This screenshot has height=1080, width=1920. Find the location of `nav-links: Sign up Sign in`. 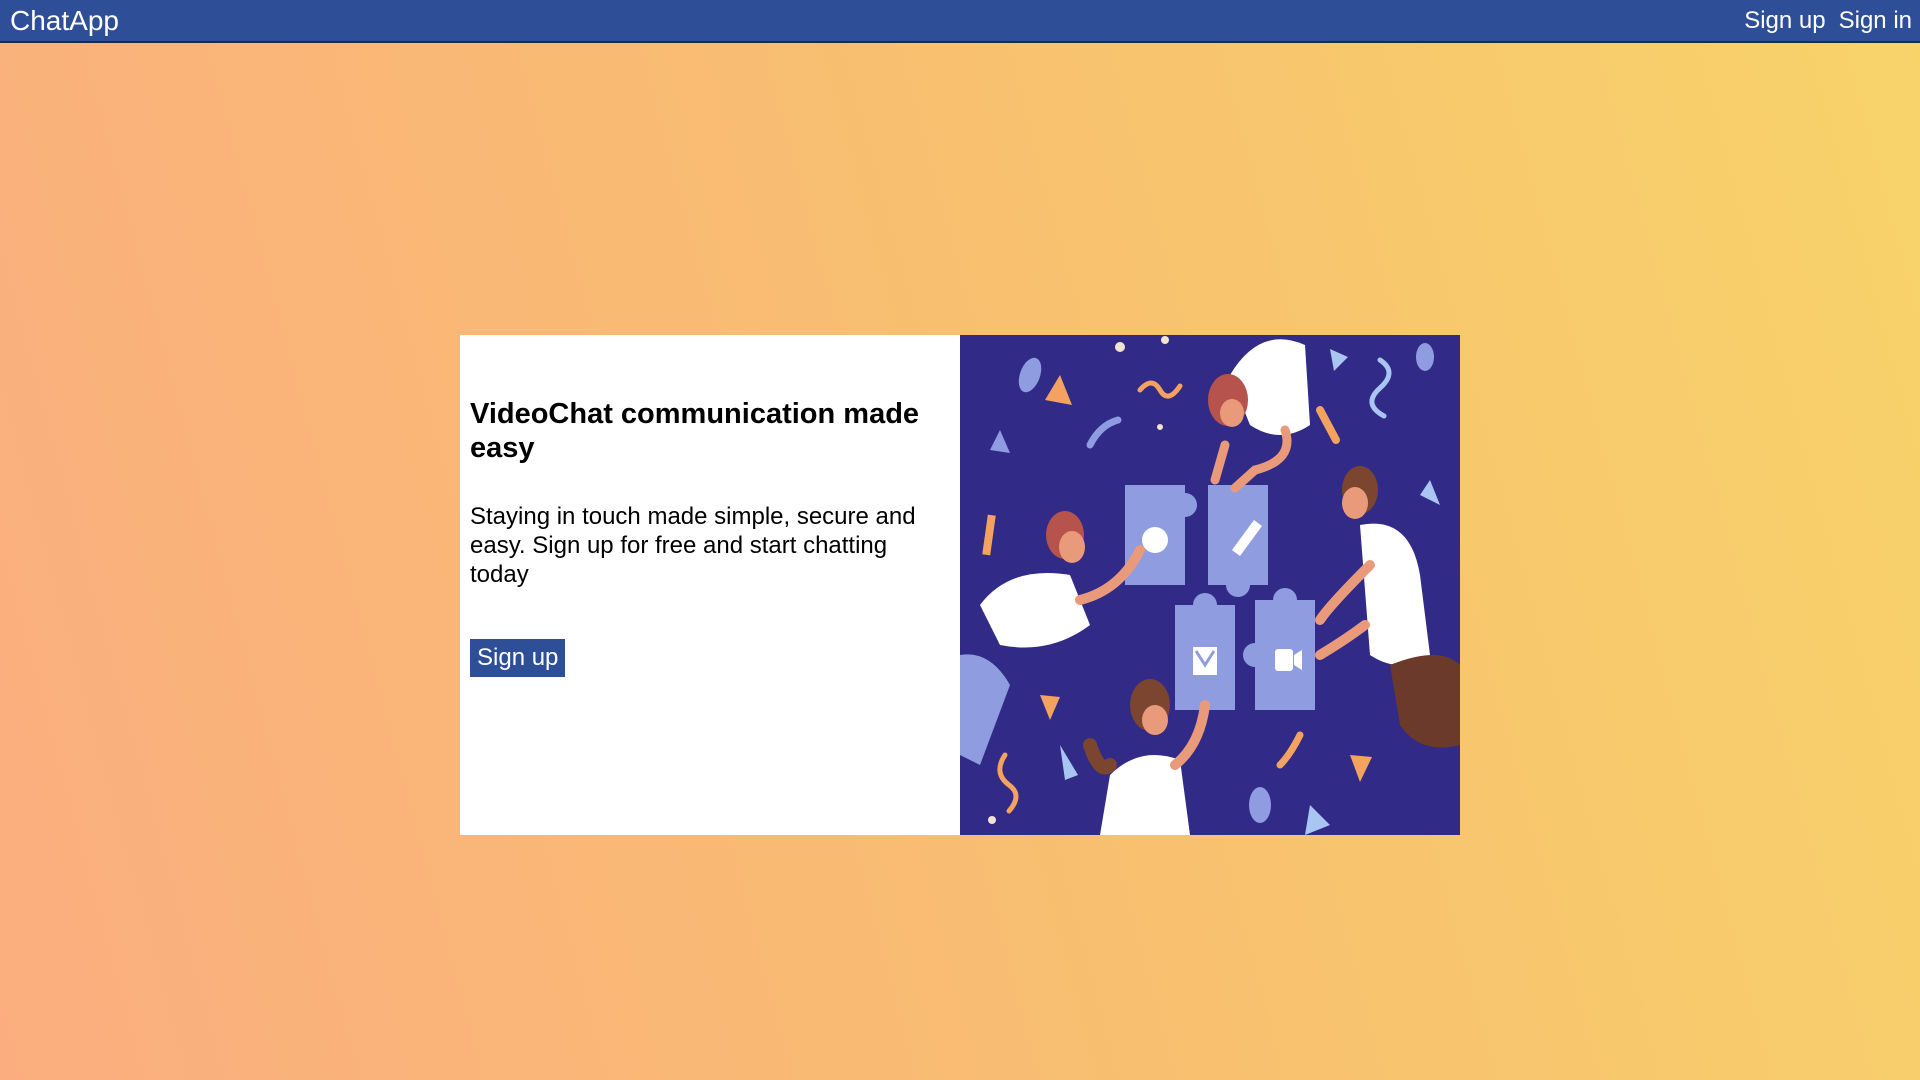

nav-links: Sign up Sign in is located at coordinates (1828, 21).